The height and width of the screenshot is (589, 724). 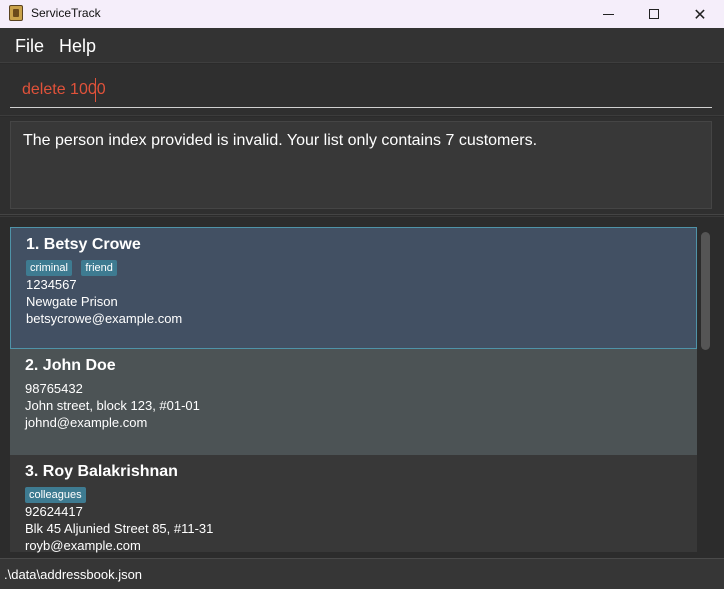 I want to click on tag-list: colleagues, so click(x=361, y=494).